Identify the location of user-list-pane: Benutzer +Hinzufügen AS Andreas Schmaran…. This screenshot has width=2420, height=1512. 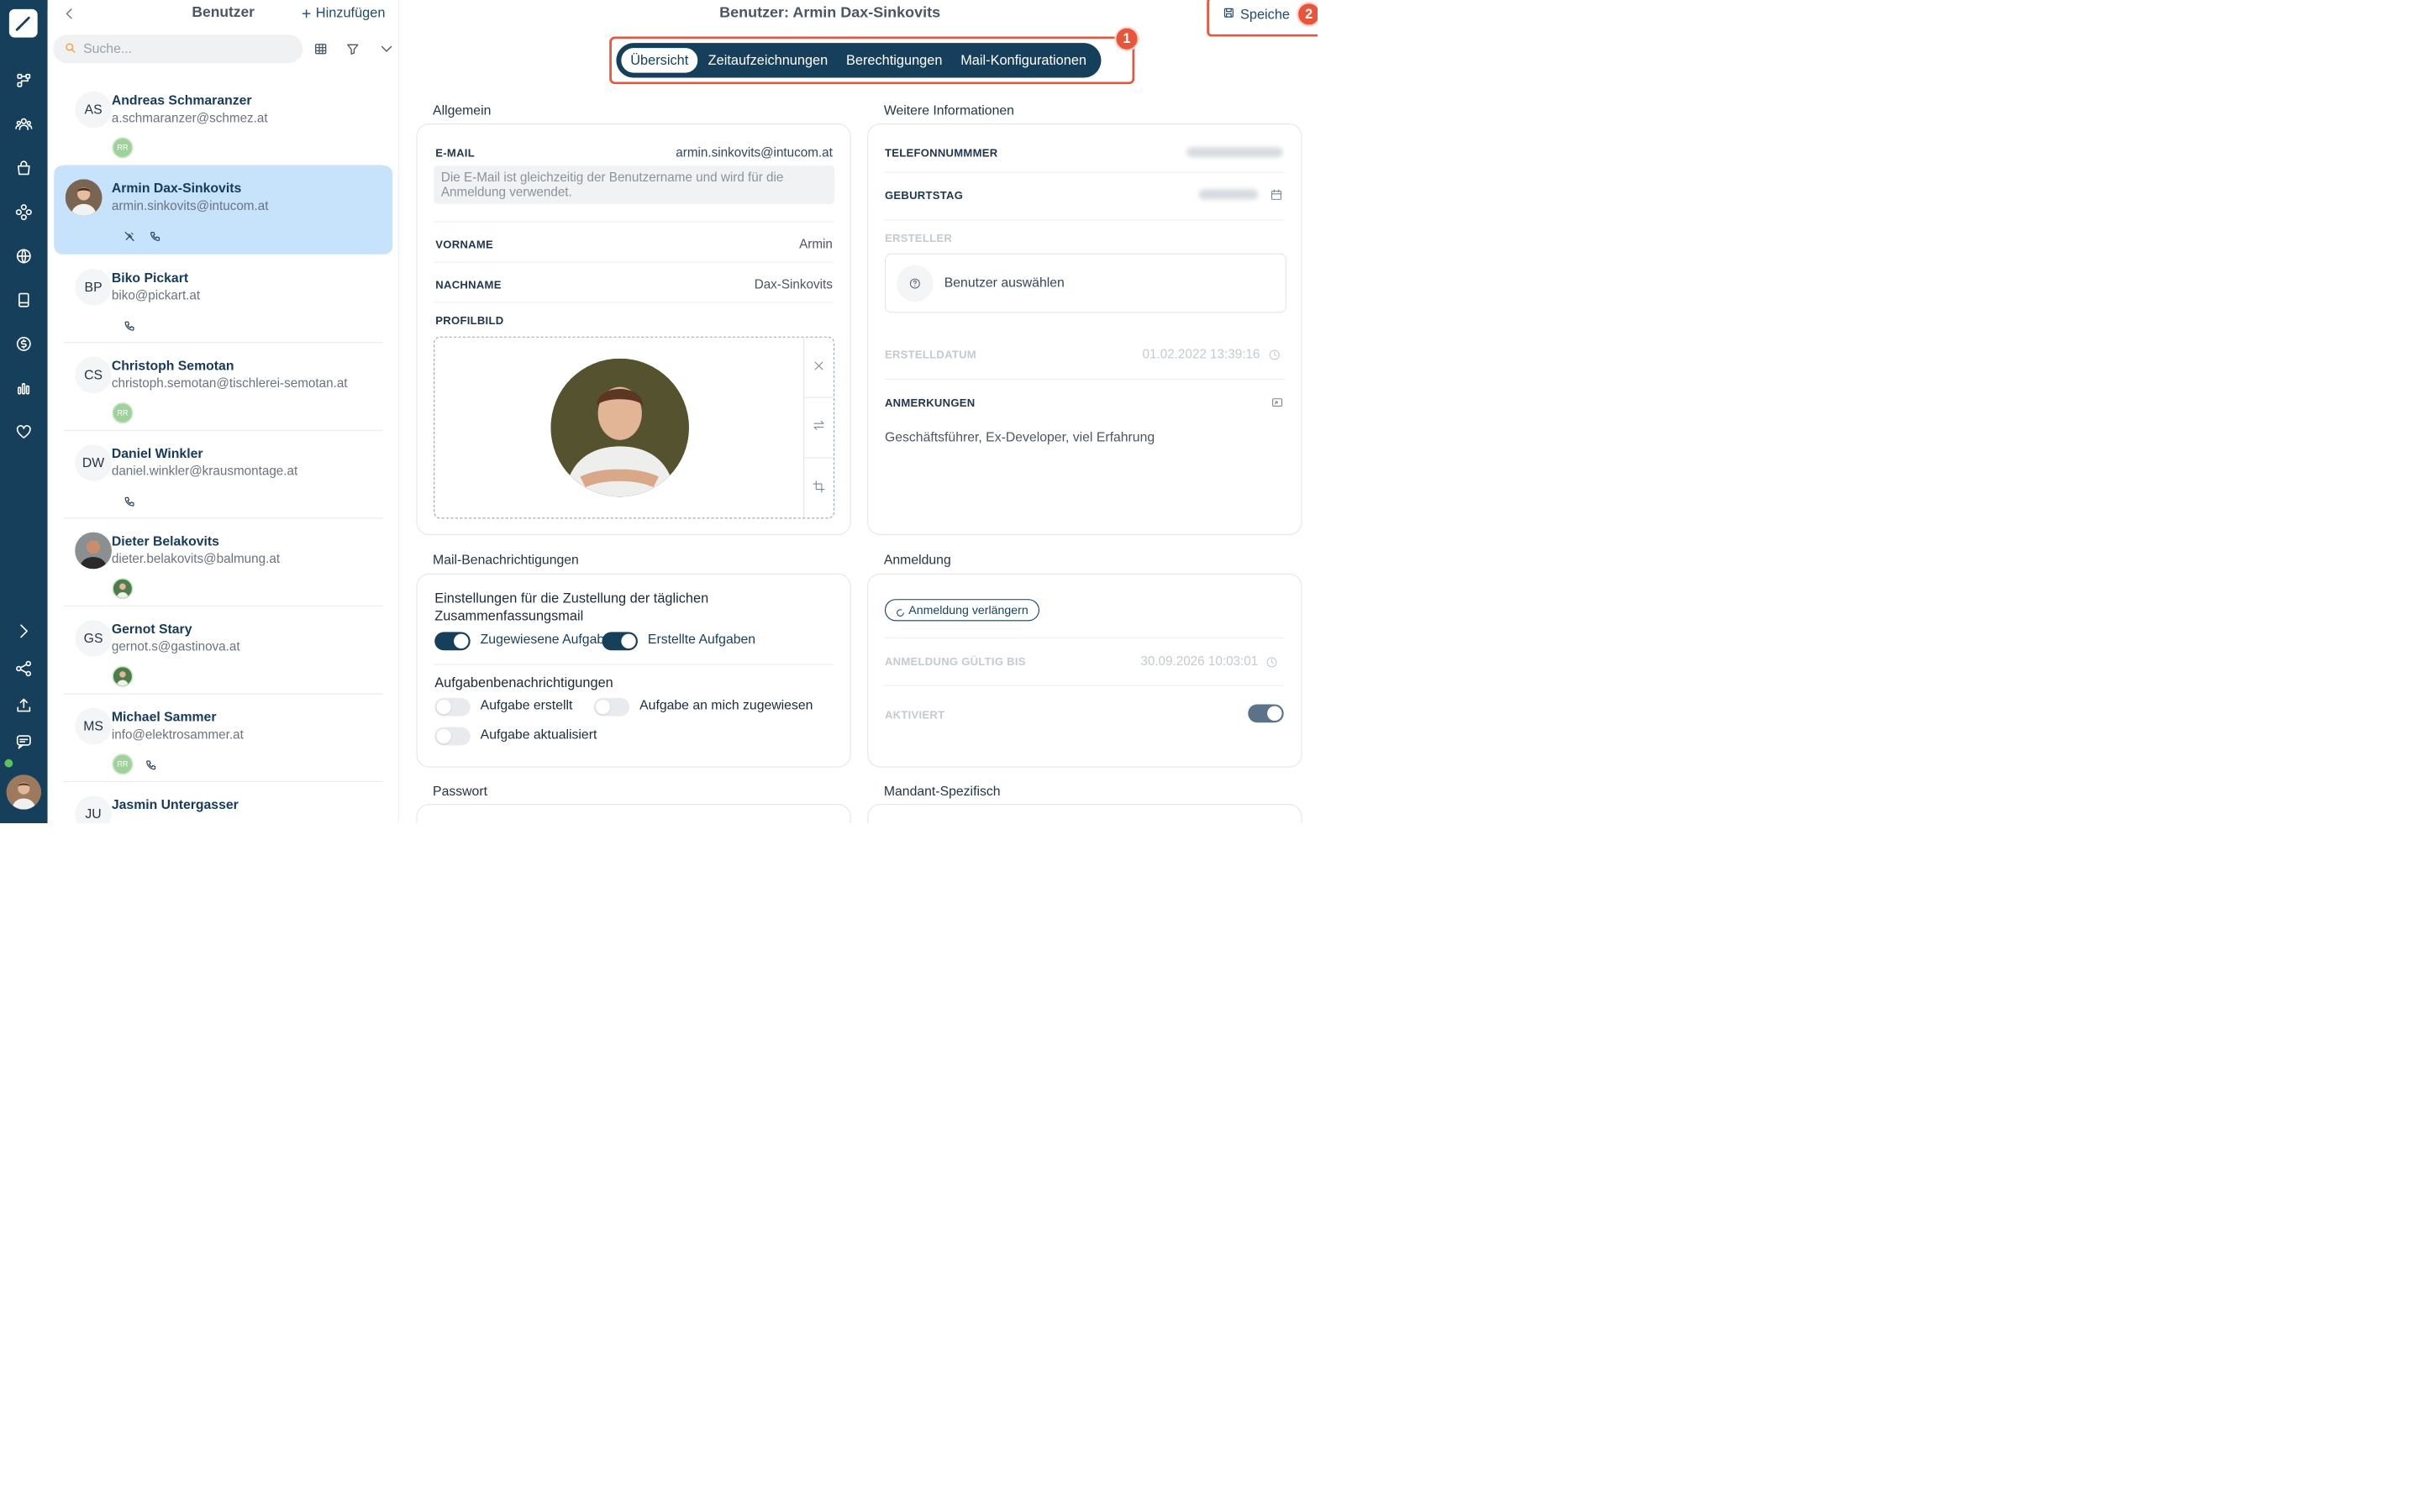
(223, 411).